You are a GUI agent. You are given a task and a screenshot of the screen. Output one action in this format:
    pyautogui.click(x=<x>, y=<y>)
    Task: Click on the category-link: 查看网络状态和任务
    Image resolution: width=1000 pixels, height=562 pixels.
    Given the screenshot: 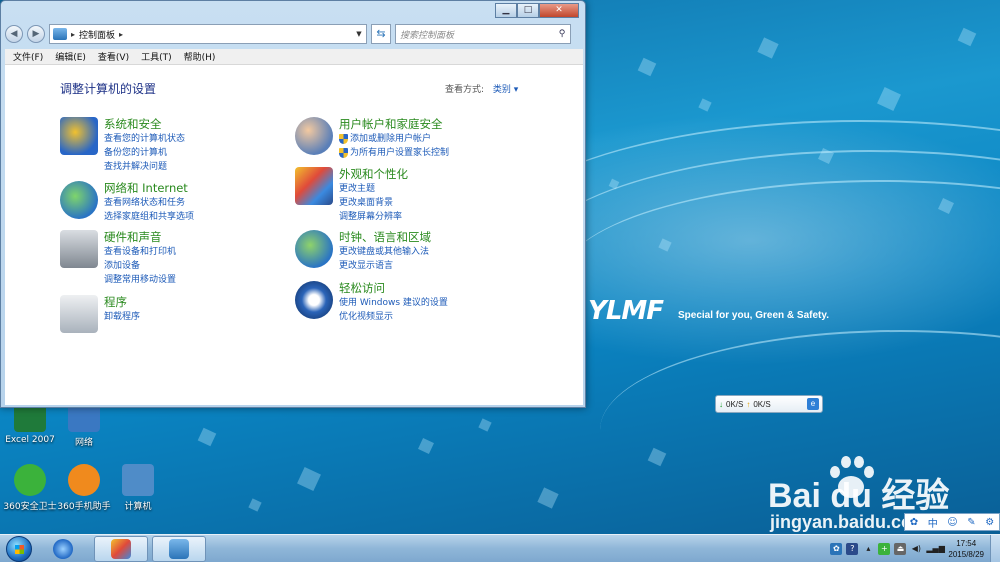 What is the action you would take?
    pyautogui.click(x=149, y=203)
    